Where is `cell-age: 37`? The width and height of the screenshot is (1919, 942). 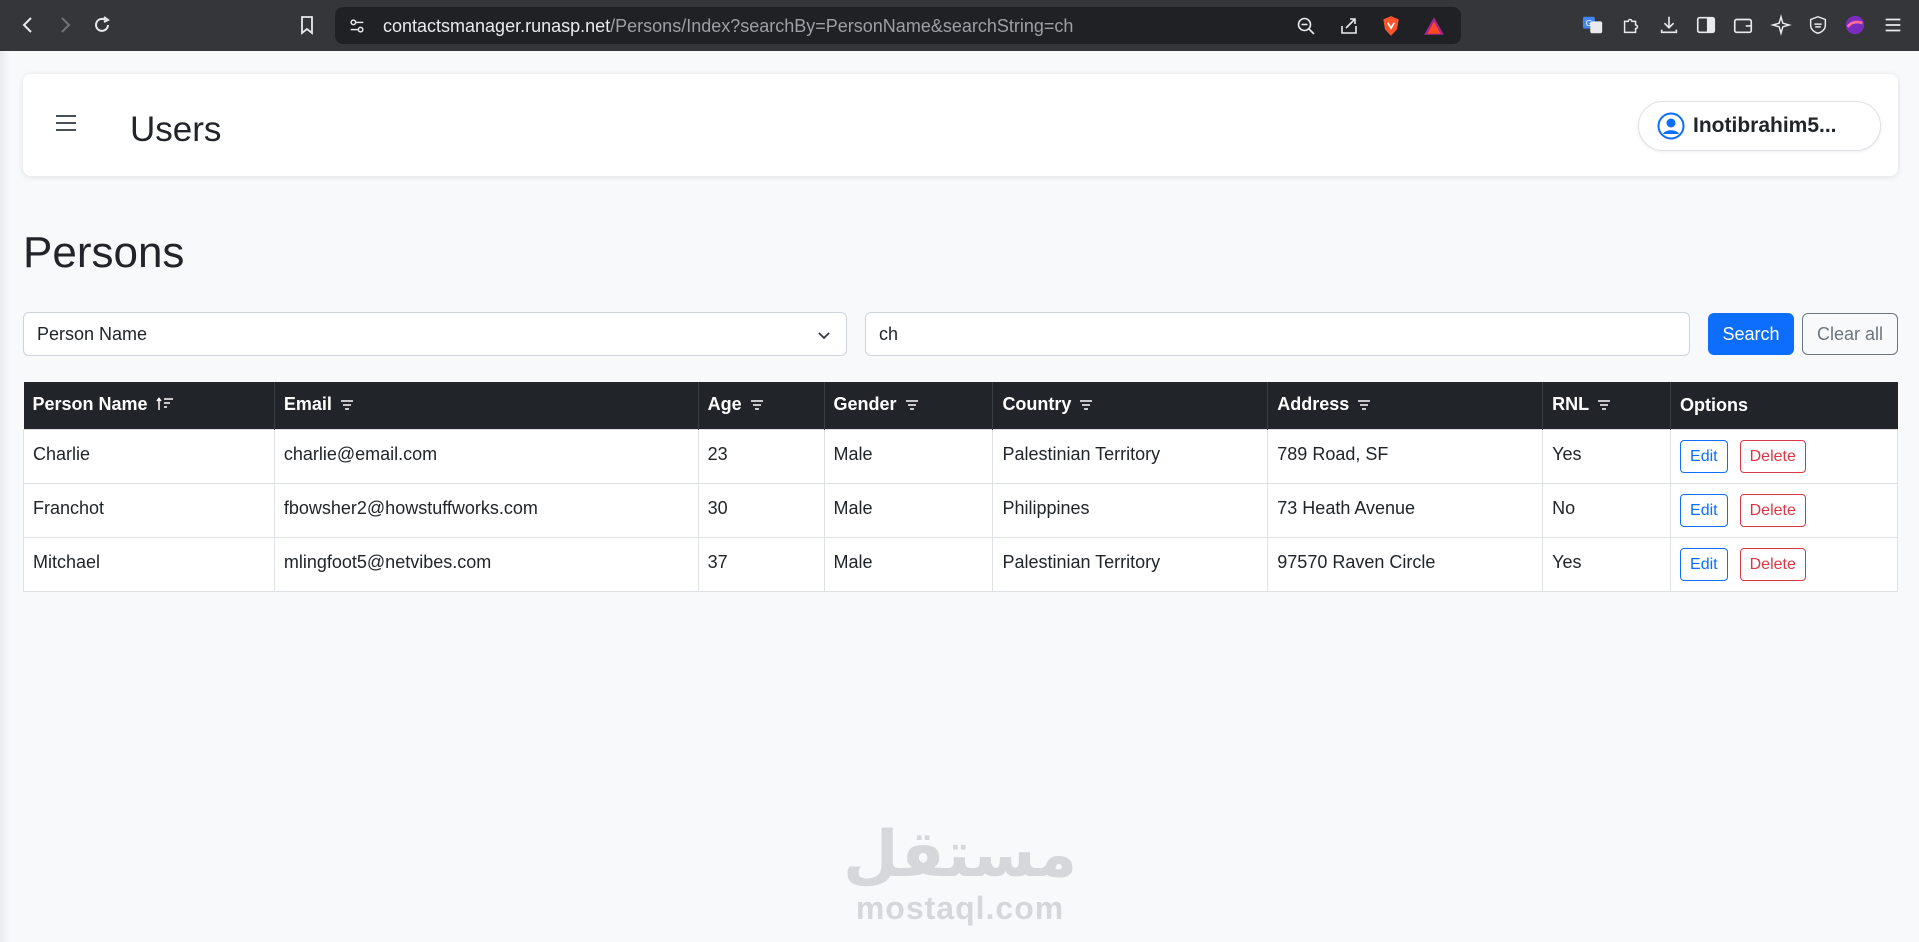
cell-age: 37 is located at coordinates (761, 564).